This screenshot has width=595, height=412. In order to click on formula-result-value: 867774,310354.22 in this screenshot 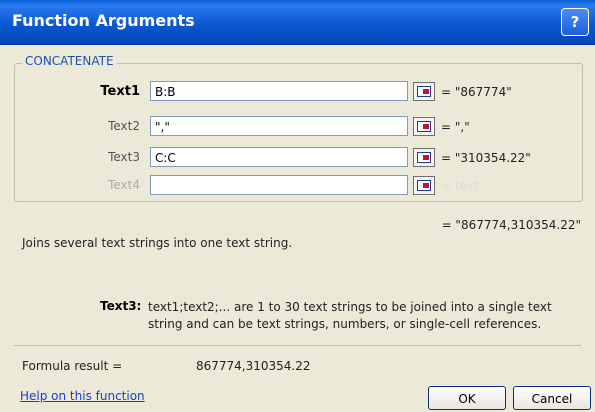, I will do `click(253, 366)`.